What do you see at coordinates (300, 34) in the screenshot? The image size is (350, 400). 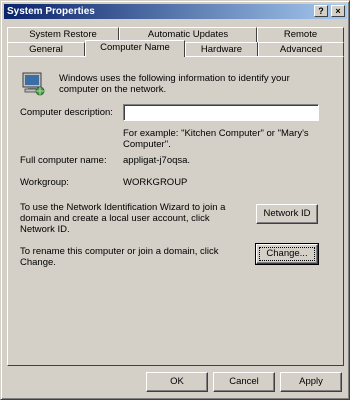 I see `tab-remote: Remote` at bounding box center [300, 34].